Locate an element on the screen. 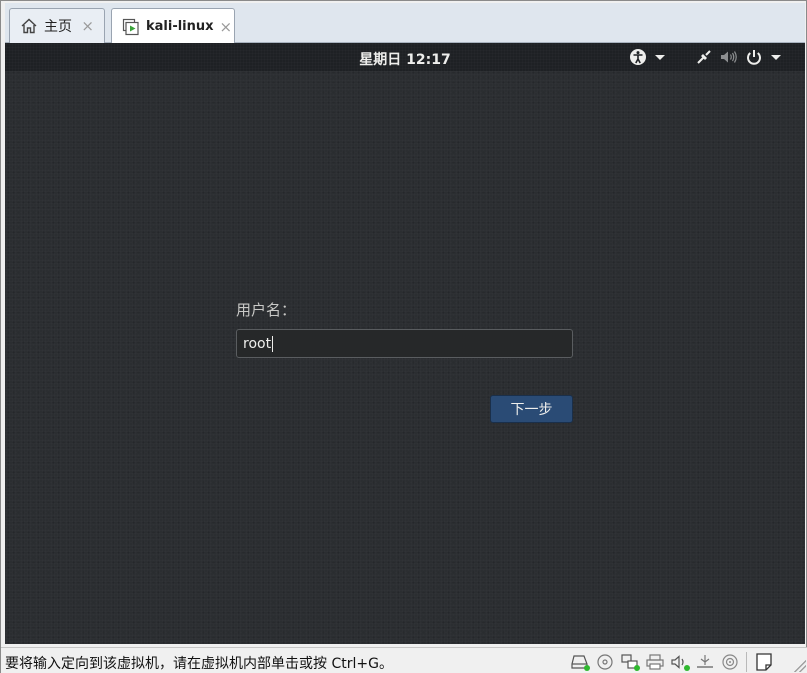  tab-kali-linux: kali-linux × is located at coordinates (173, 26).